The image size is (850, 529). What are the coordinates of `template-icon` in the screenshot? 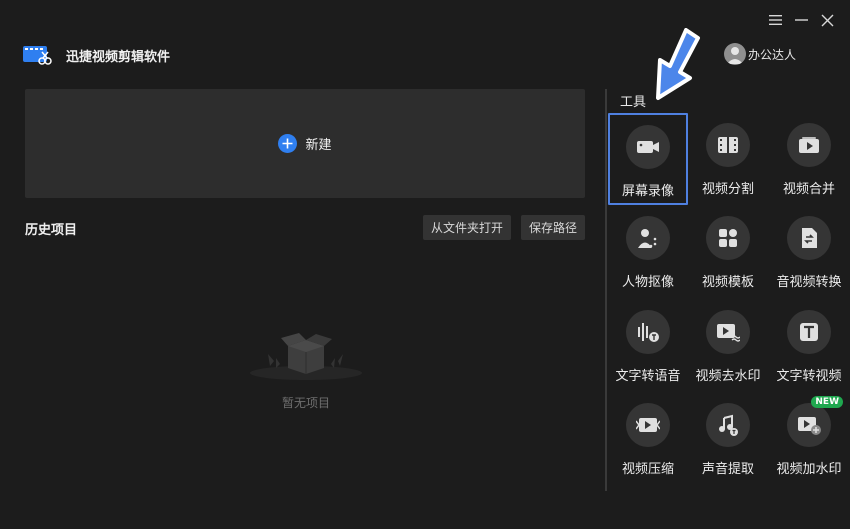 It's located at (728, 238).